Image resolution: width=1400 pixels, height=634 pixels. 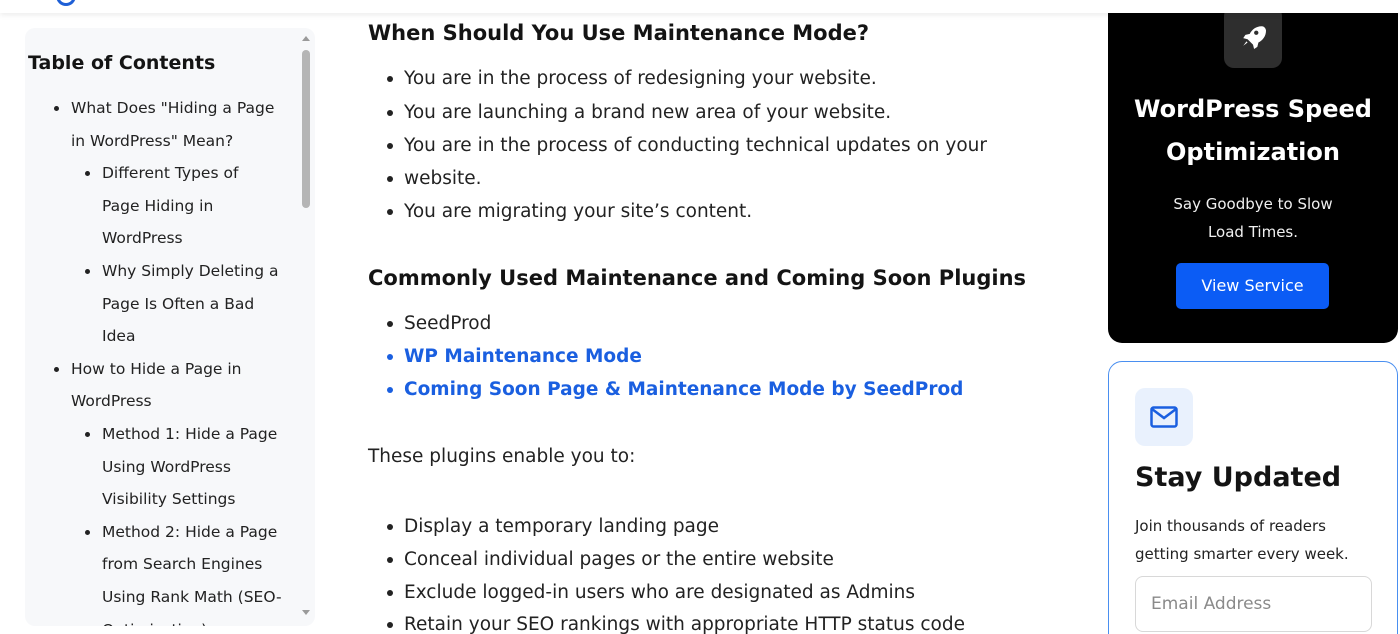 What do you see at coordinates (122, 63) in the screenshot?
I see `toc-title: Table of Contents` at bounding box center [122, 63].